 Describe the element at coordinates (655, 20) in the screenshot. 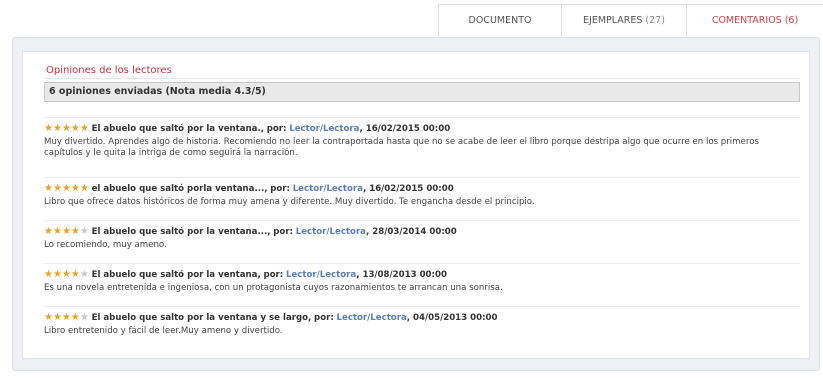

I see `tab-count: (27)` at that location.